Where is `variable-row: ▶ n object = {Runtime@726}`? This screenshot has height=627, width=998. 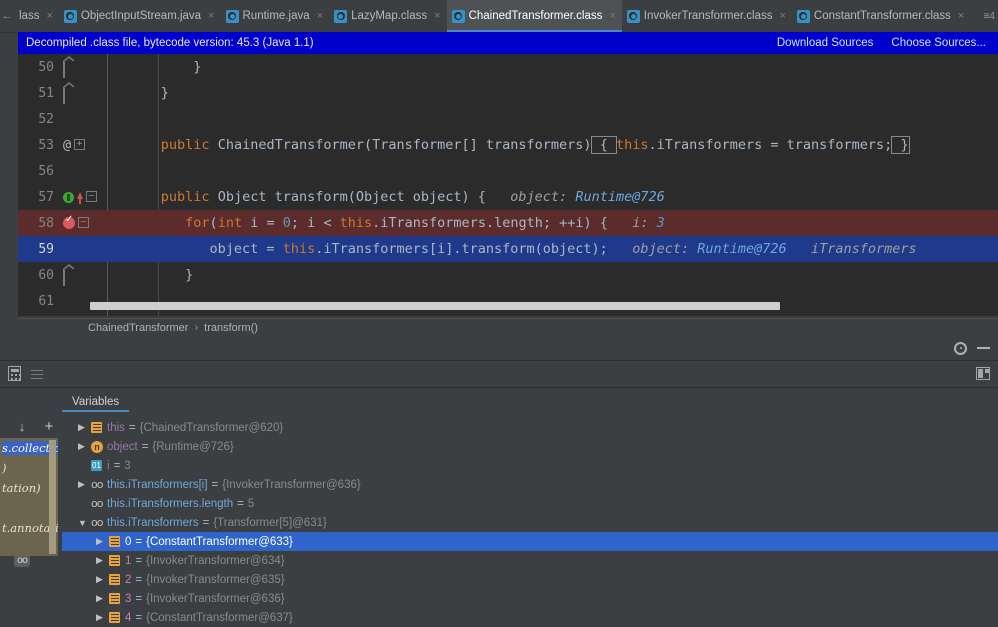
variable-row: ▶ n object = {Runtime@726} is located at coordinates (530, 446).